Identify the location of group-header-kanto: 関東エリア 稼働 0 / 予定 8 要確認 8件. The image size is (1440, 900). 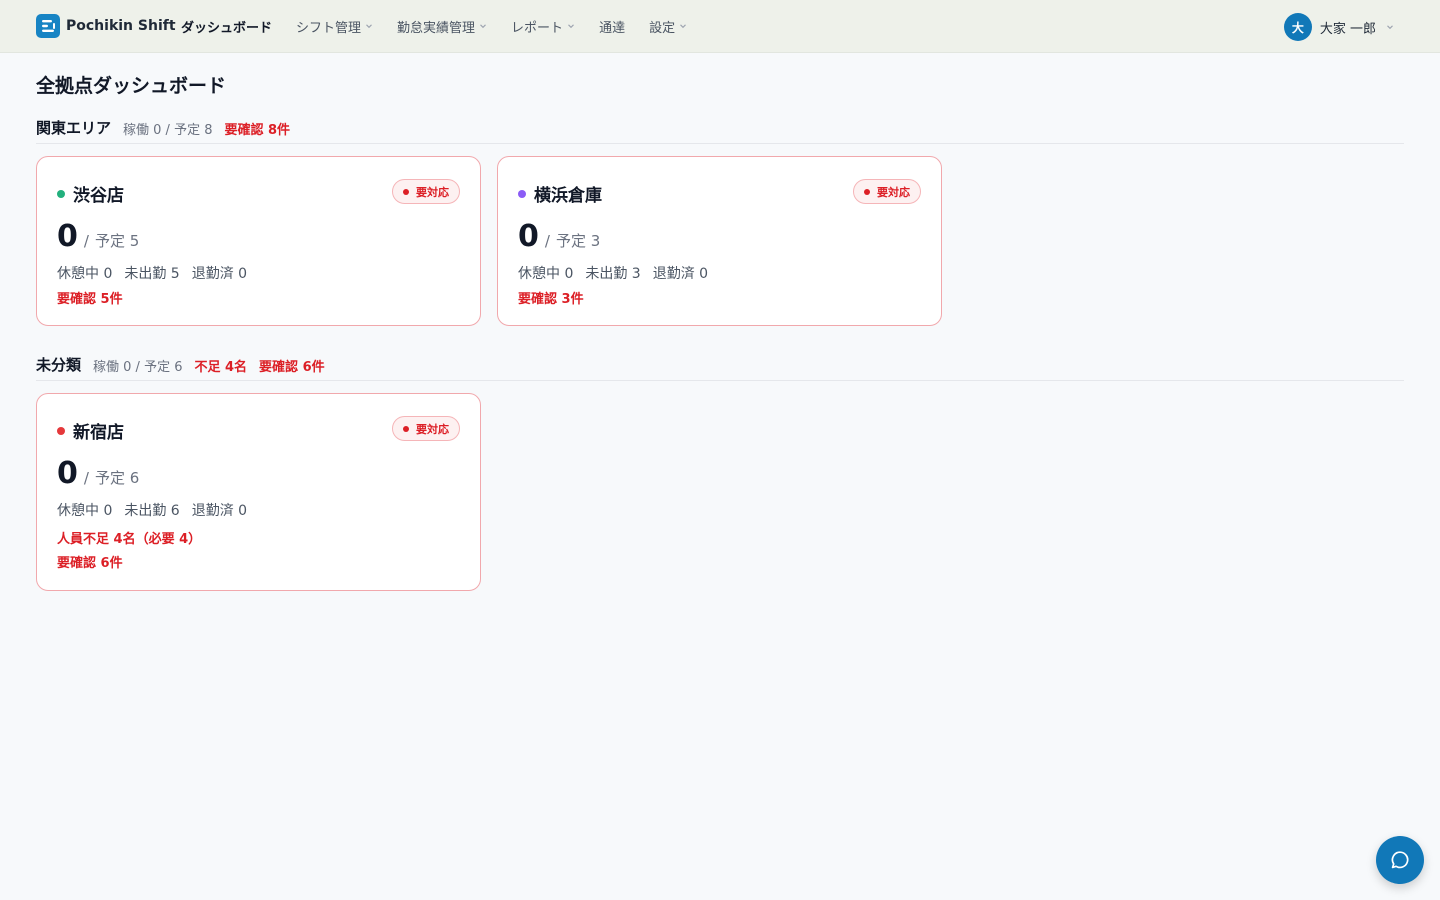
(720, 130).